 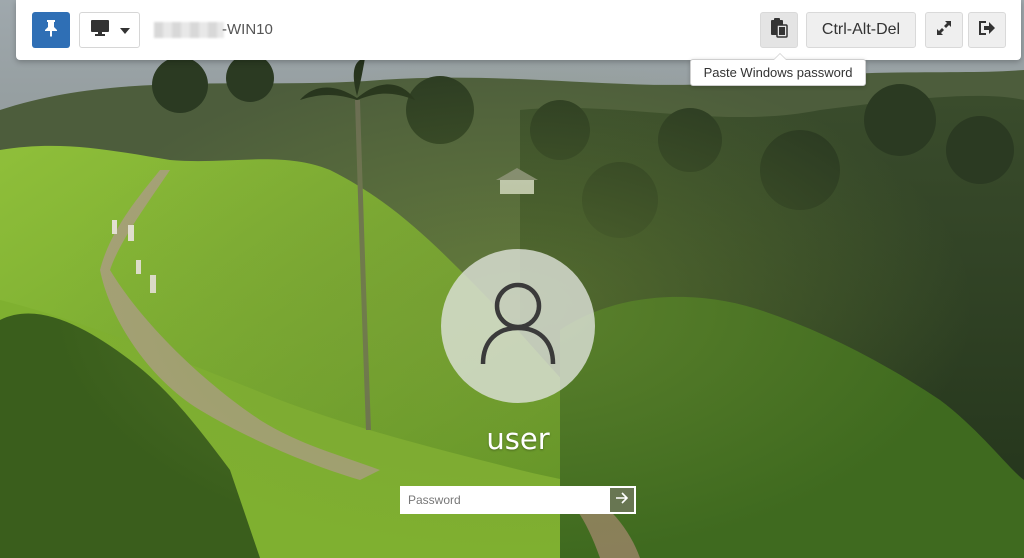 I want to click on remote-toolbar: -WIN10 Ctrl-Alt-Del, so click(x=518, y=30).